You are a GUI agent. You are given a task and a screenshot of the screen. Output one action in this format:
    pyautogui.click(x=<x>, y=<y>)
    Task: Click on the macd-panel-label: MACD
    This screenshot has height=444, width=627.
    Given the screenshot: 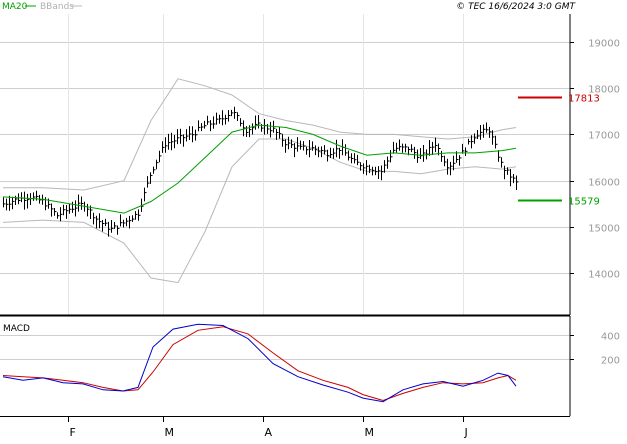 What is the action you would take?
    pyautogui.click(x=16, y=329)
    